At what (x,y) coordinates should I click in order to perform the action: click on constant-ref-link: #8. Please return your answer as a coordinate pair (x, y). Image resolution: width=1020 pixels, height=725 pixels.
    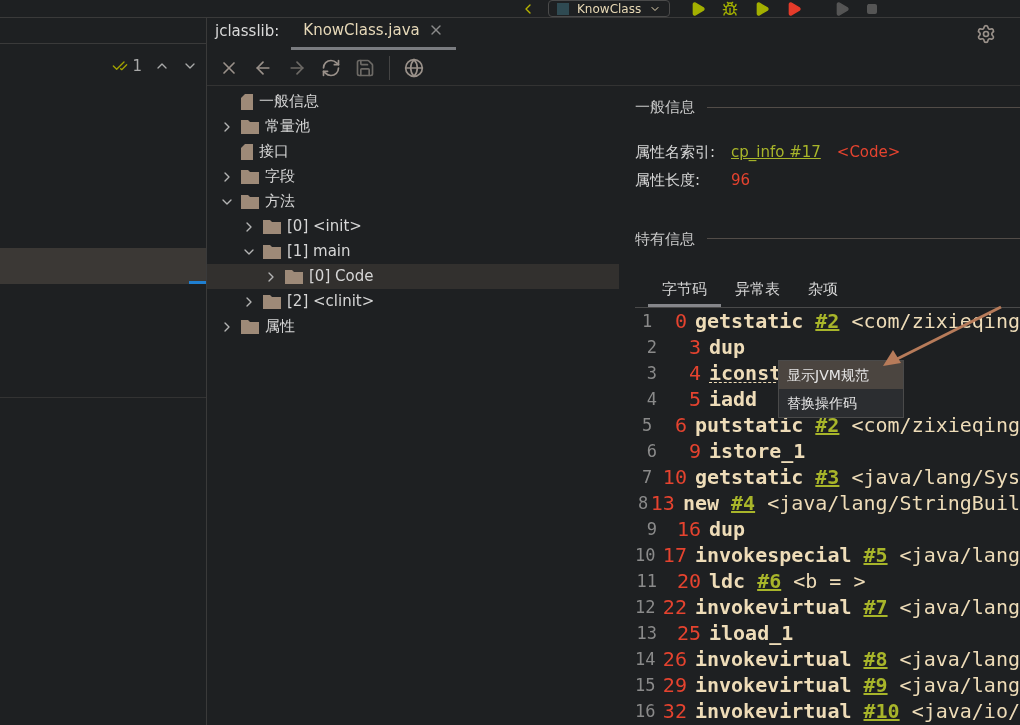
    Looking at the image, I should click on (875, 658).